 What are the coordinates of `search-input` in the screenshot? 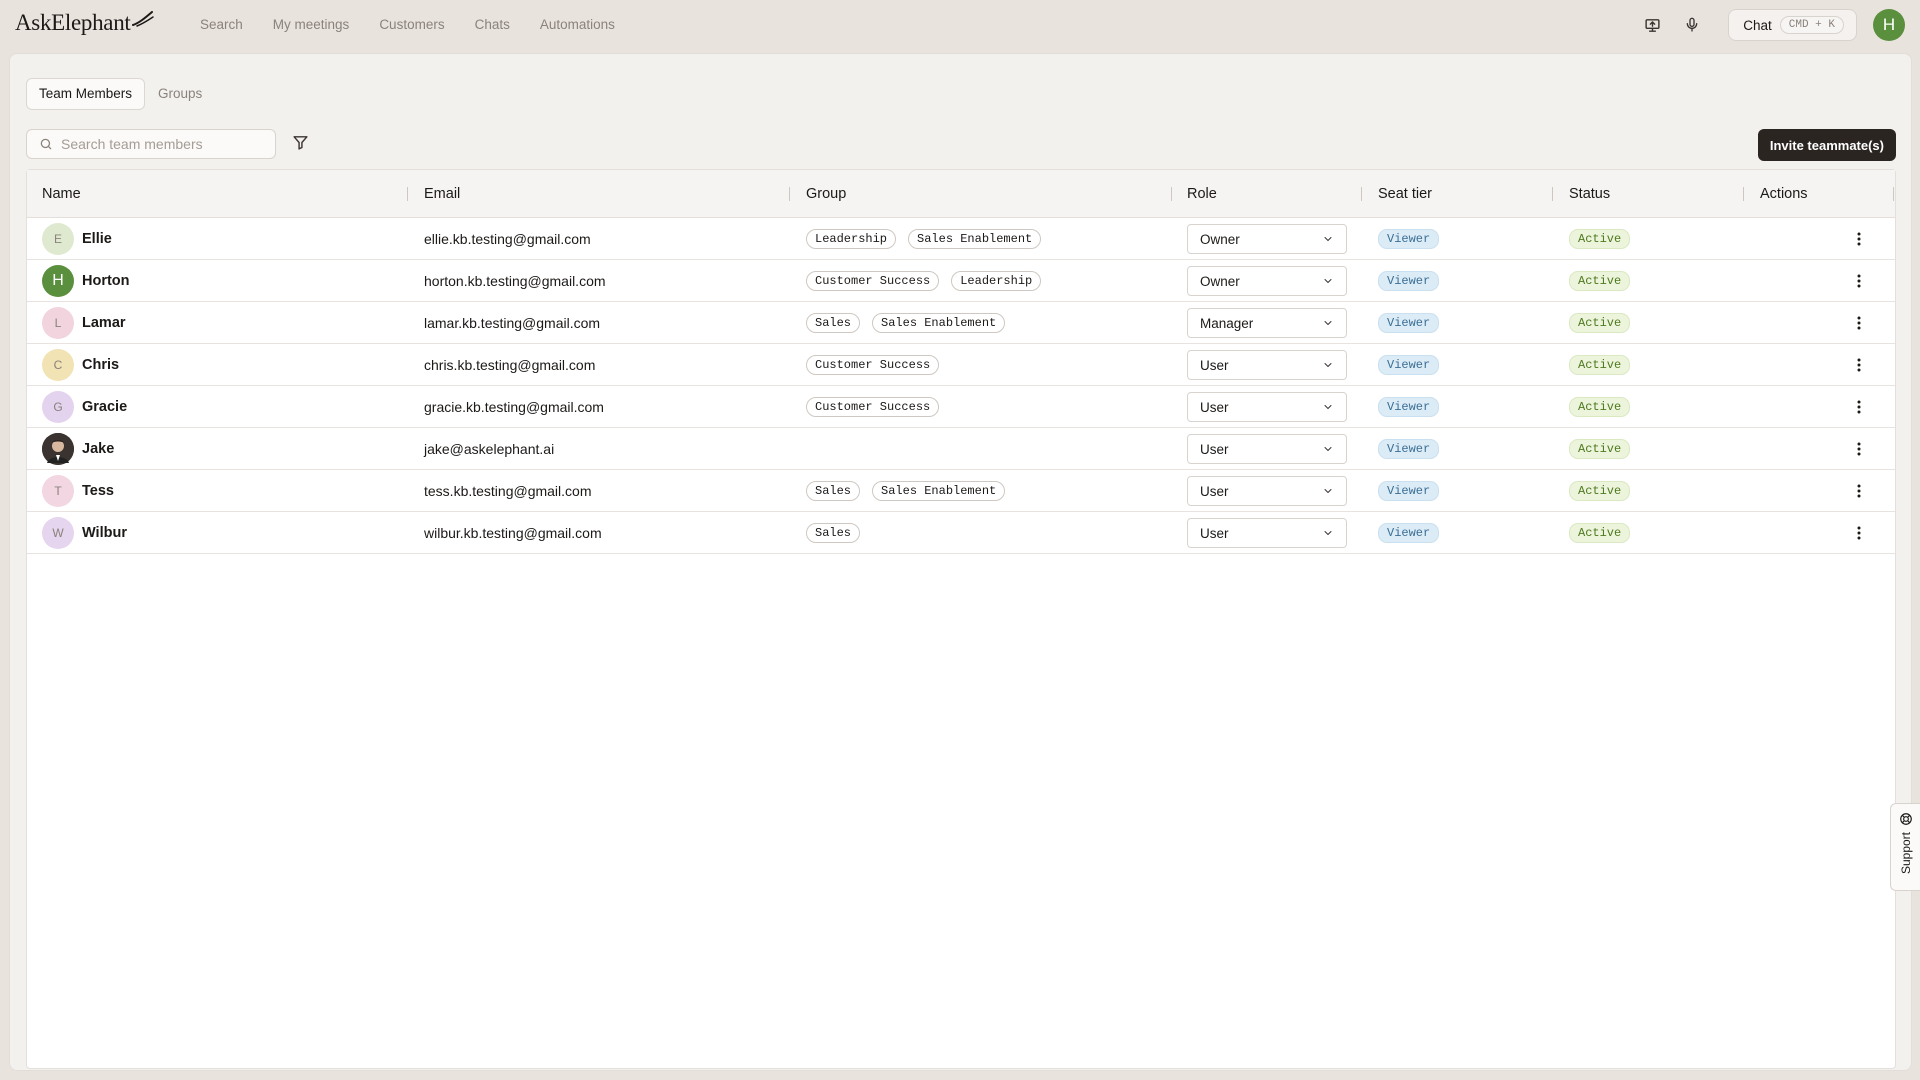 It's located at (161, 144).